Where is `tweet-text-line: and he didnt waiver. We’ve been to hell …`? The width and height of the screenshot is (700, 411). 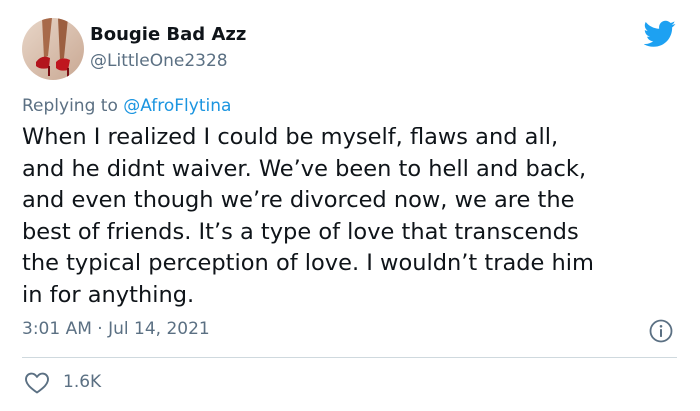 tweet-text-line: and he didnt waiver. We’ve been to hell … is located at coordinates (304, 168).